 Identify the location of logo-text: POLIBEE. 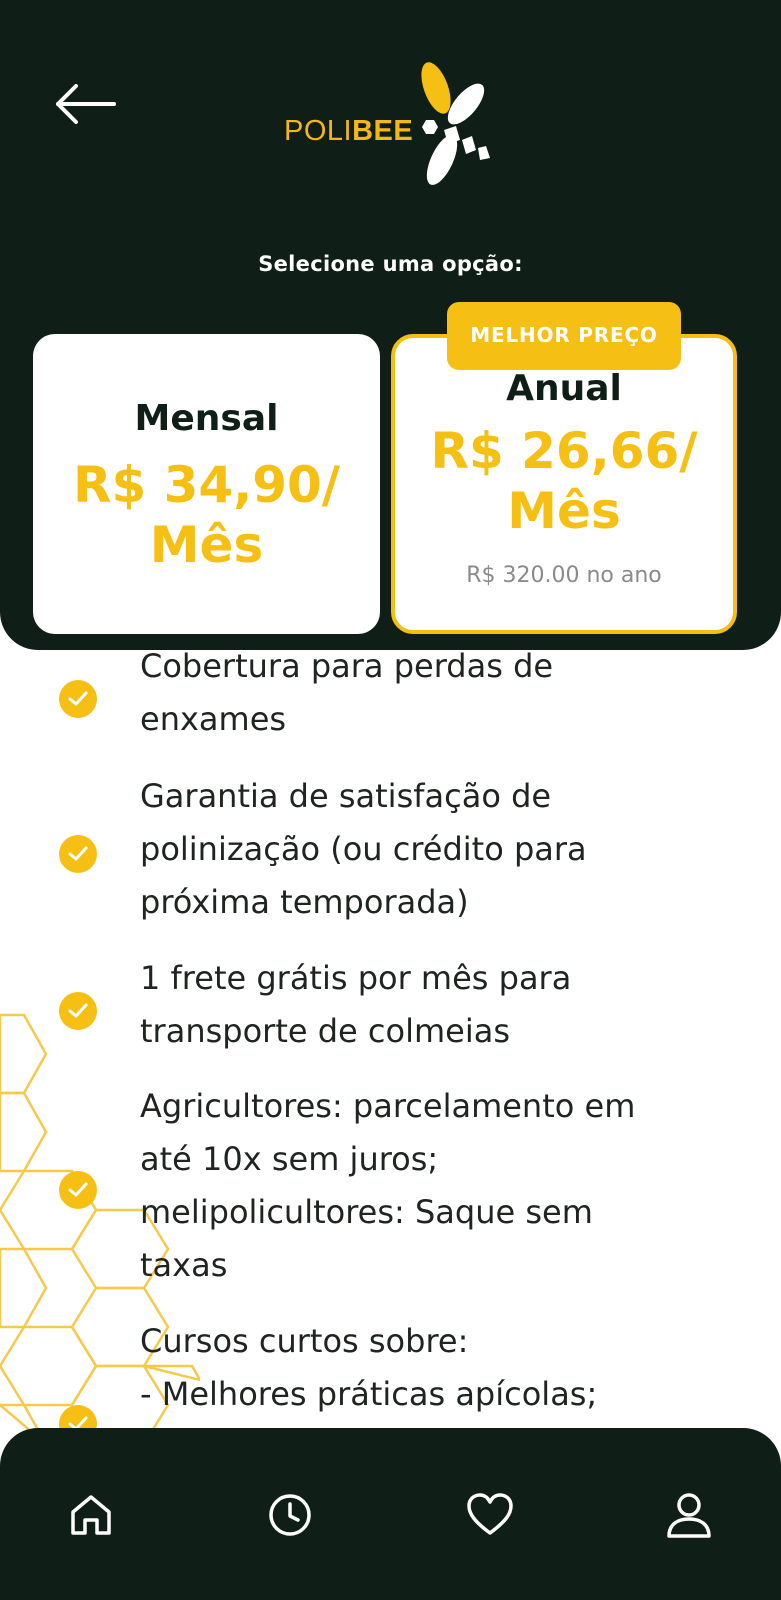
(349, 131).